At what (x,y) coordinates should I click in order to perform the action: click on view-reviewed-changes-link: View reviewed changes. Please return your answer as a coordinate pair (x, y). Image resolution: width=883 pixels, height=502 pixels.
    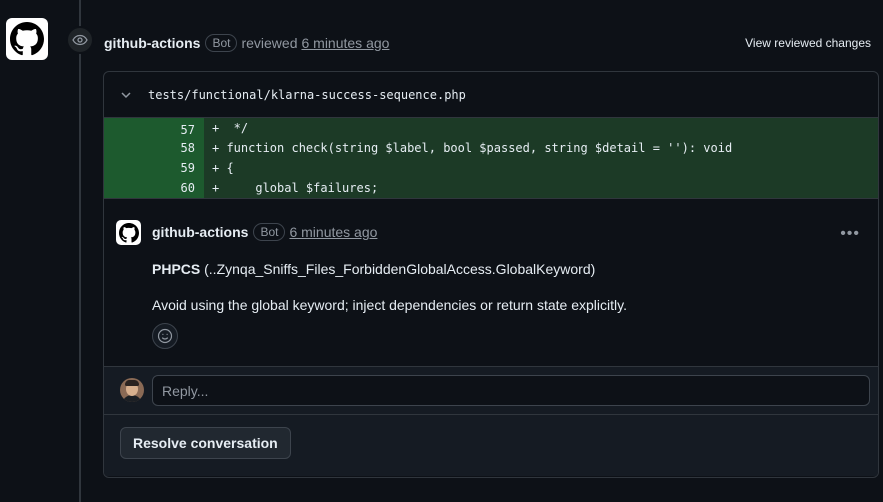
    Looking at the image, I should click on (808, 43).